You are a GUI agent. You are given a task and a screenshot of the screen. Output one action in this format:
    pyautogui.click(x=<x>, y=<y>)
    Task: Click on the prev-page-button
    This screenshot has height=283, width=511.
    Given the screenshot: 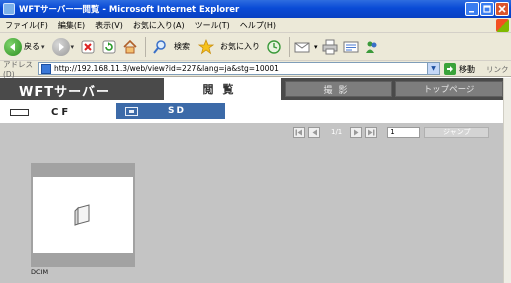 What is the action you would take?
    pyautogui.click(x=314, y=132)
    